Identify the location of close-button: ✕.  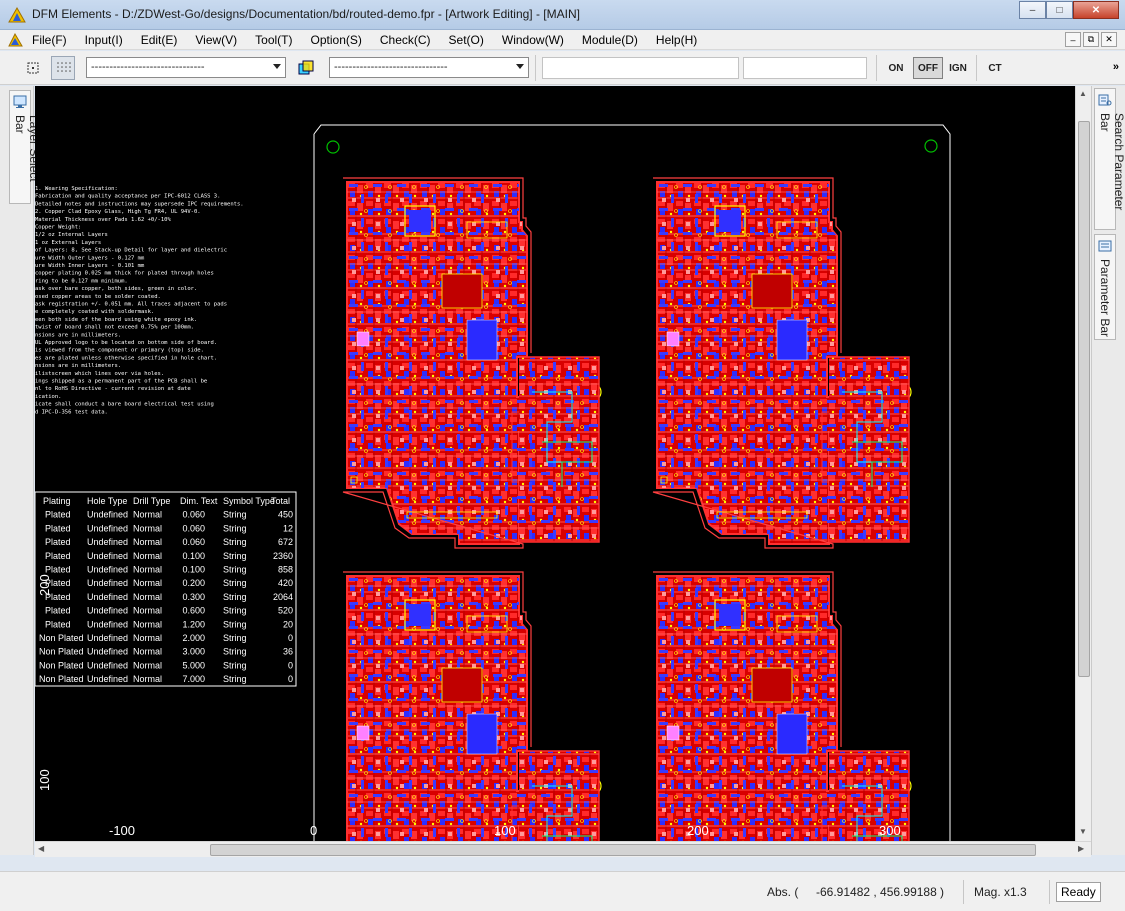
(1096, 10).